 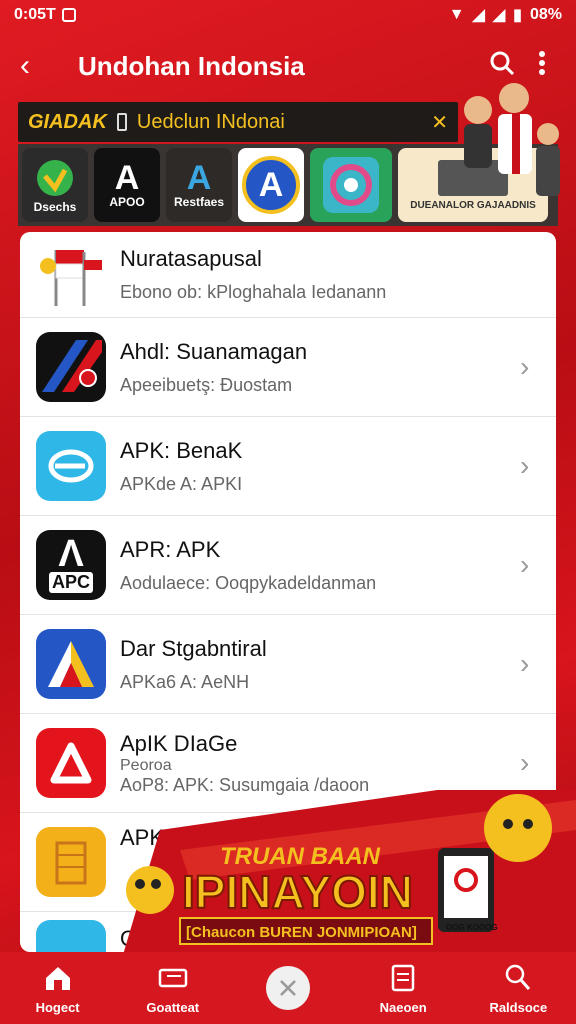 I want to click on e-logo-icon, so click(x=71, y=466).